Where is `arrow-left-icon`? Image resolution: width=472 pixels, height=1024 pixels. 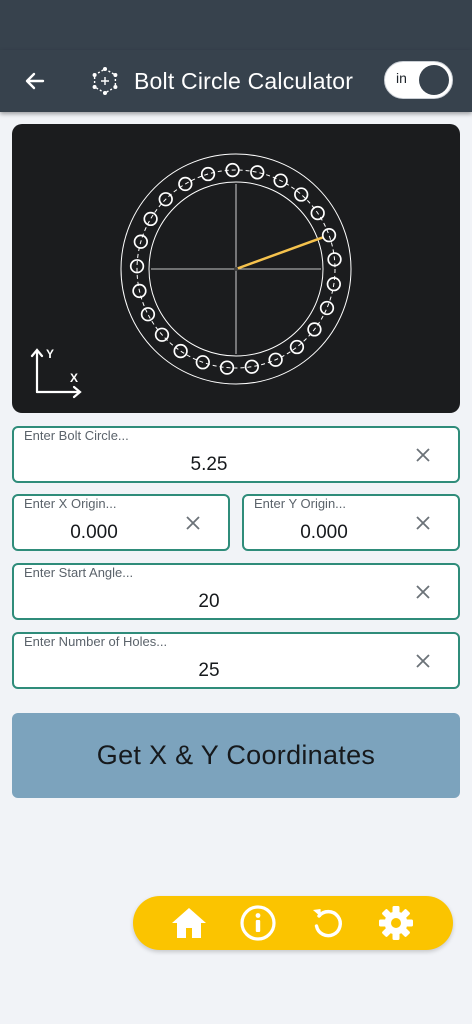 arrow-left-icon is located at coordinates (35, 81).